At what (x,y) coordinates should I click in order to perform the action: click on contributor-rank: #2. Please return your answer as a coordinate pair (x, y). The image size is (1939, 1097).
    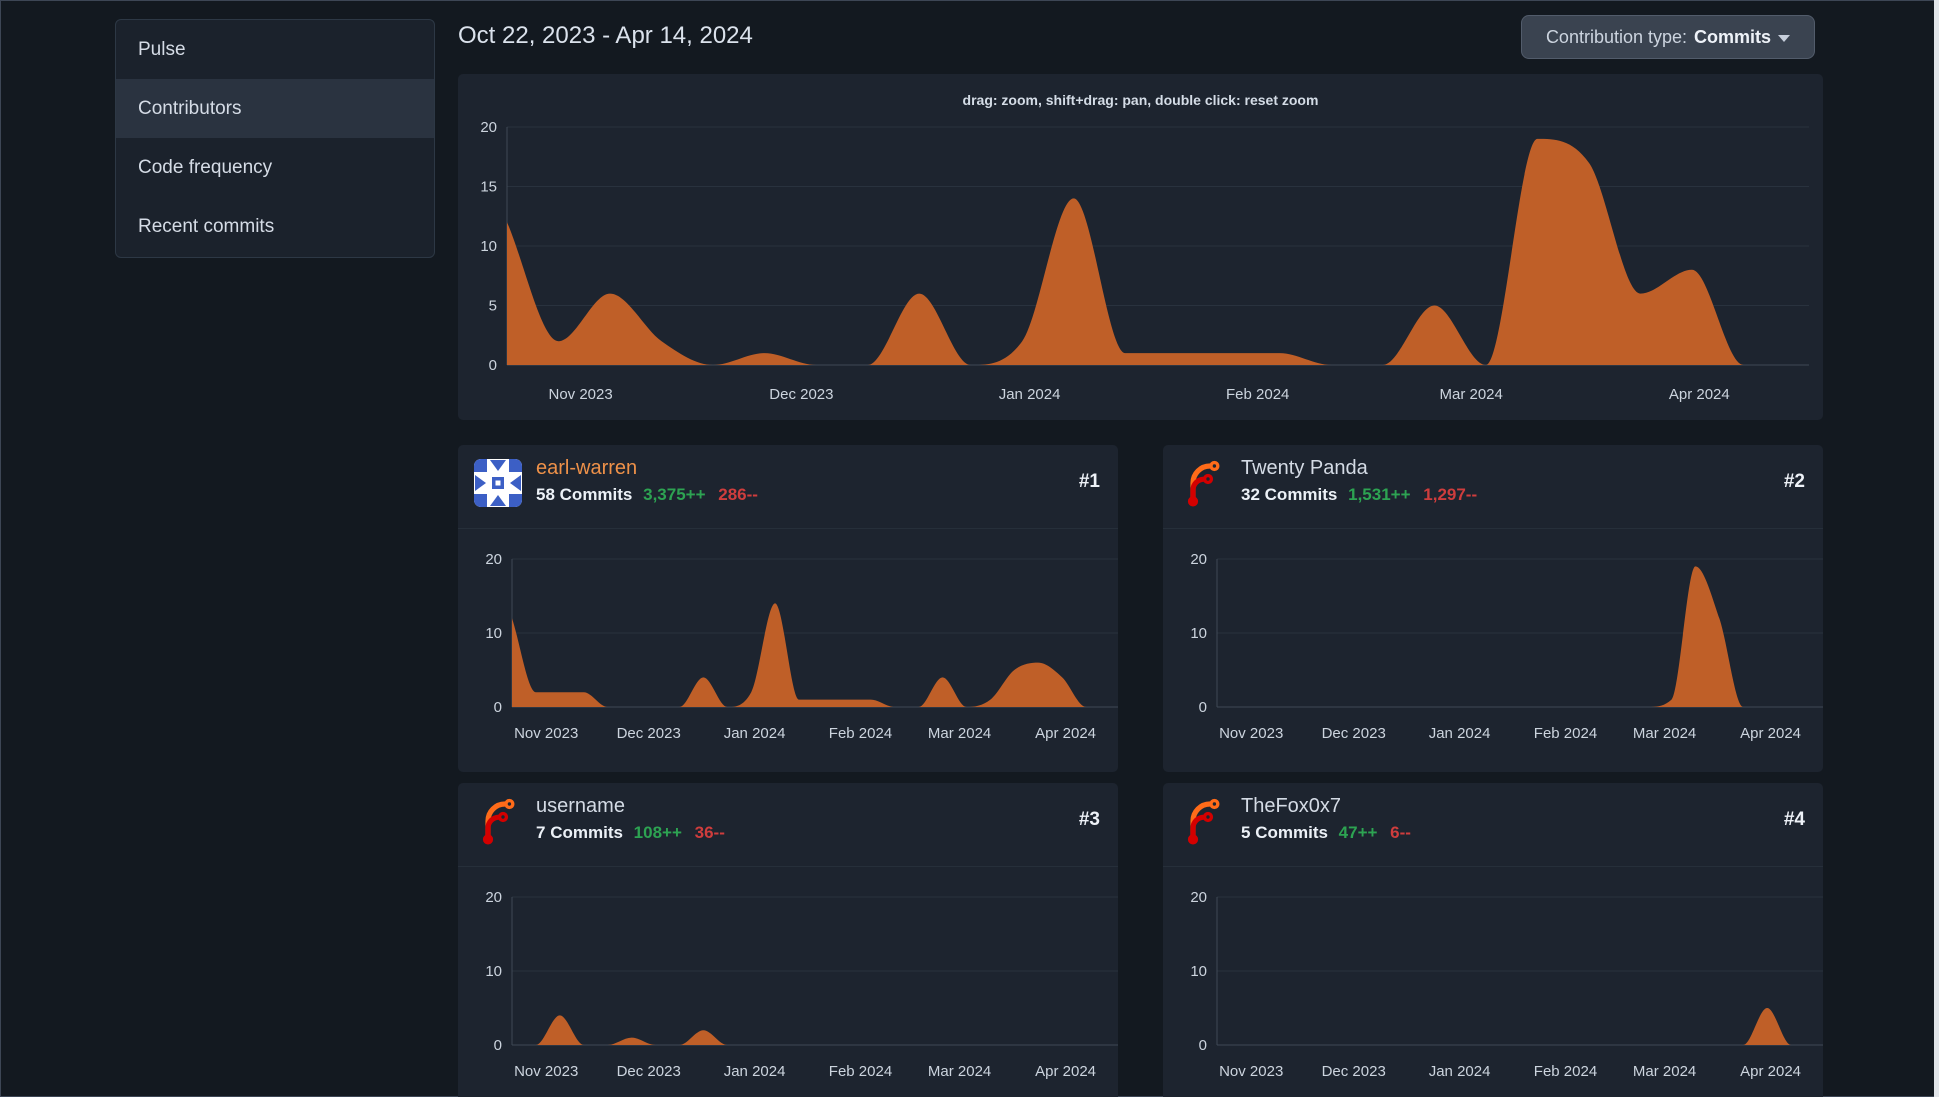
    Looking at the image, I should click on (1794, 481).